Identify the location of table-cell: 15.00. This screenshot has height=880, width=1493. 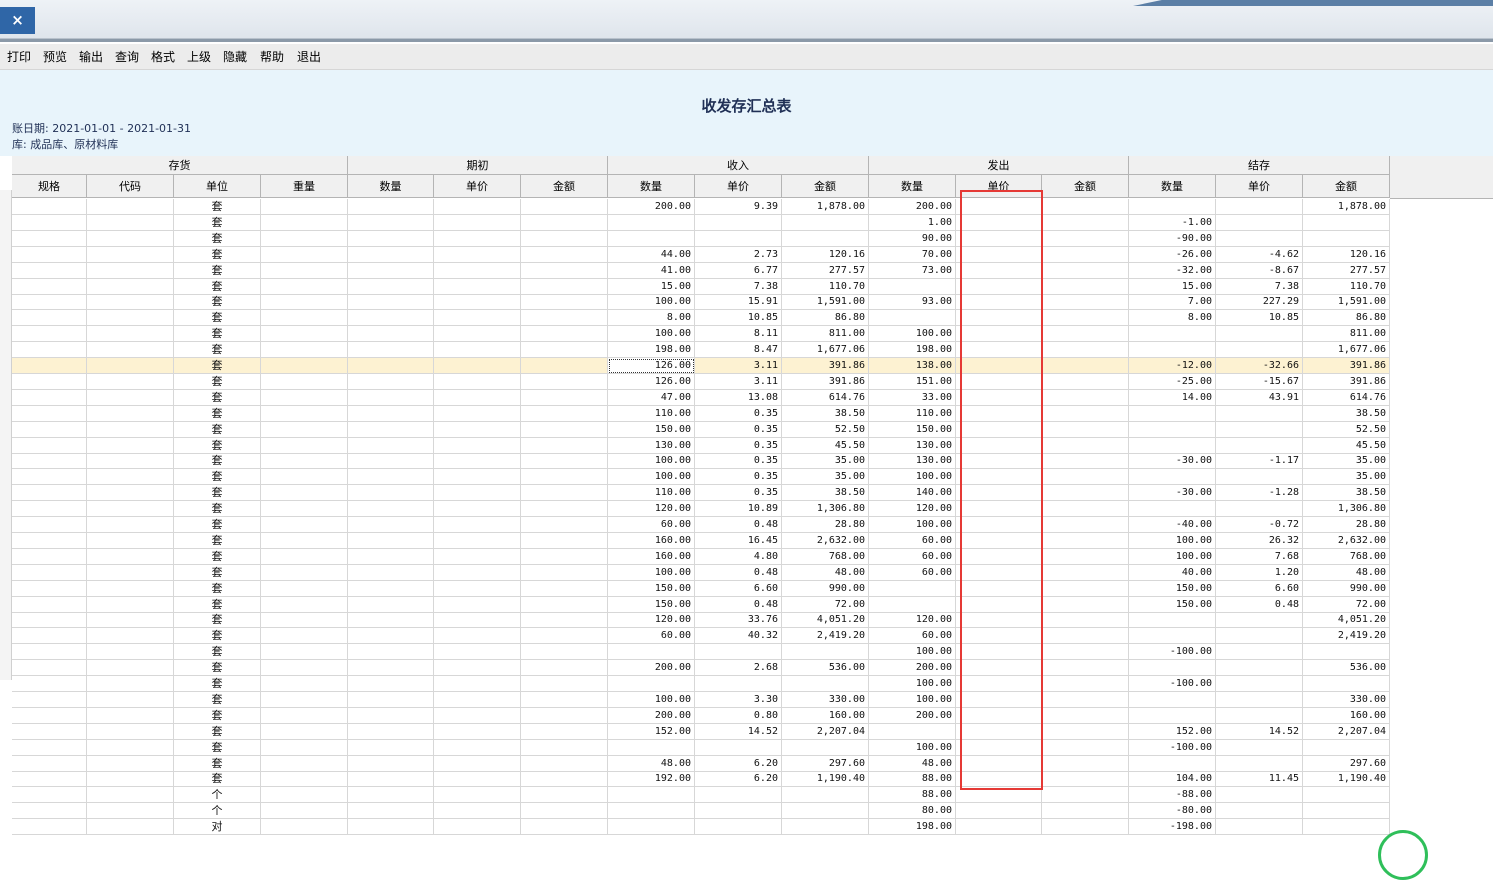
(651, 286).